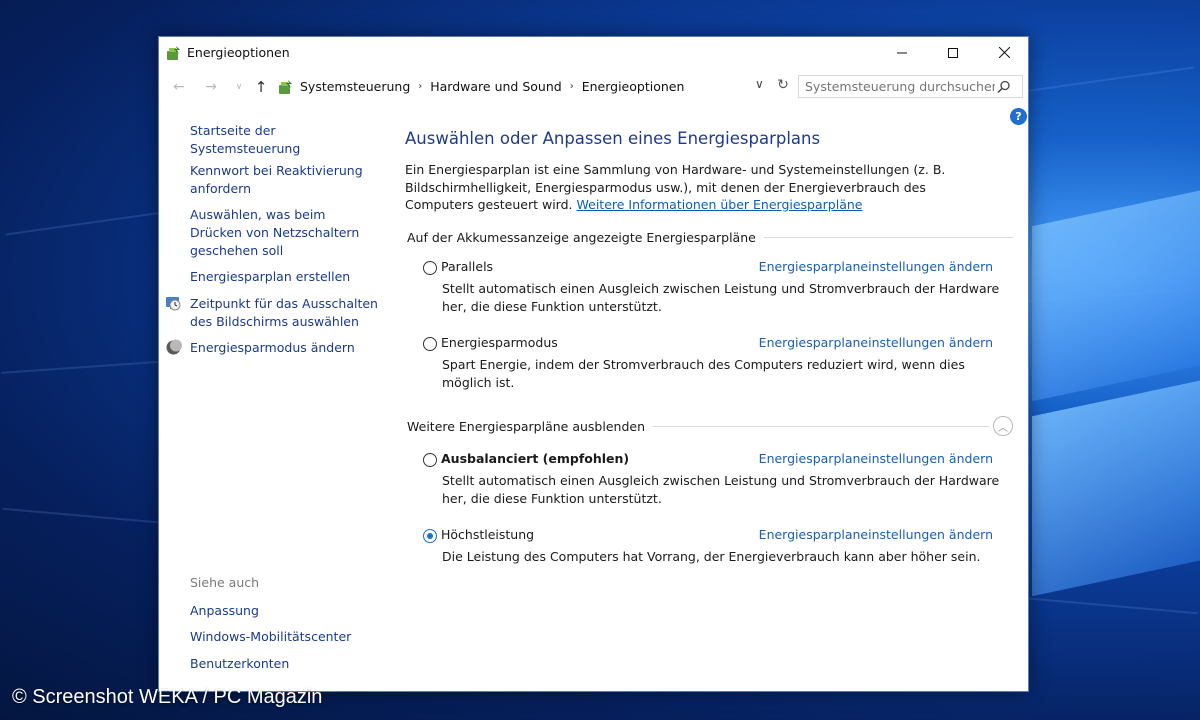  I want to click on refresh-icon: ↻, so click(783, 87).